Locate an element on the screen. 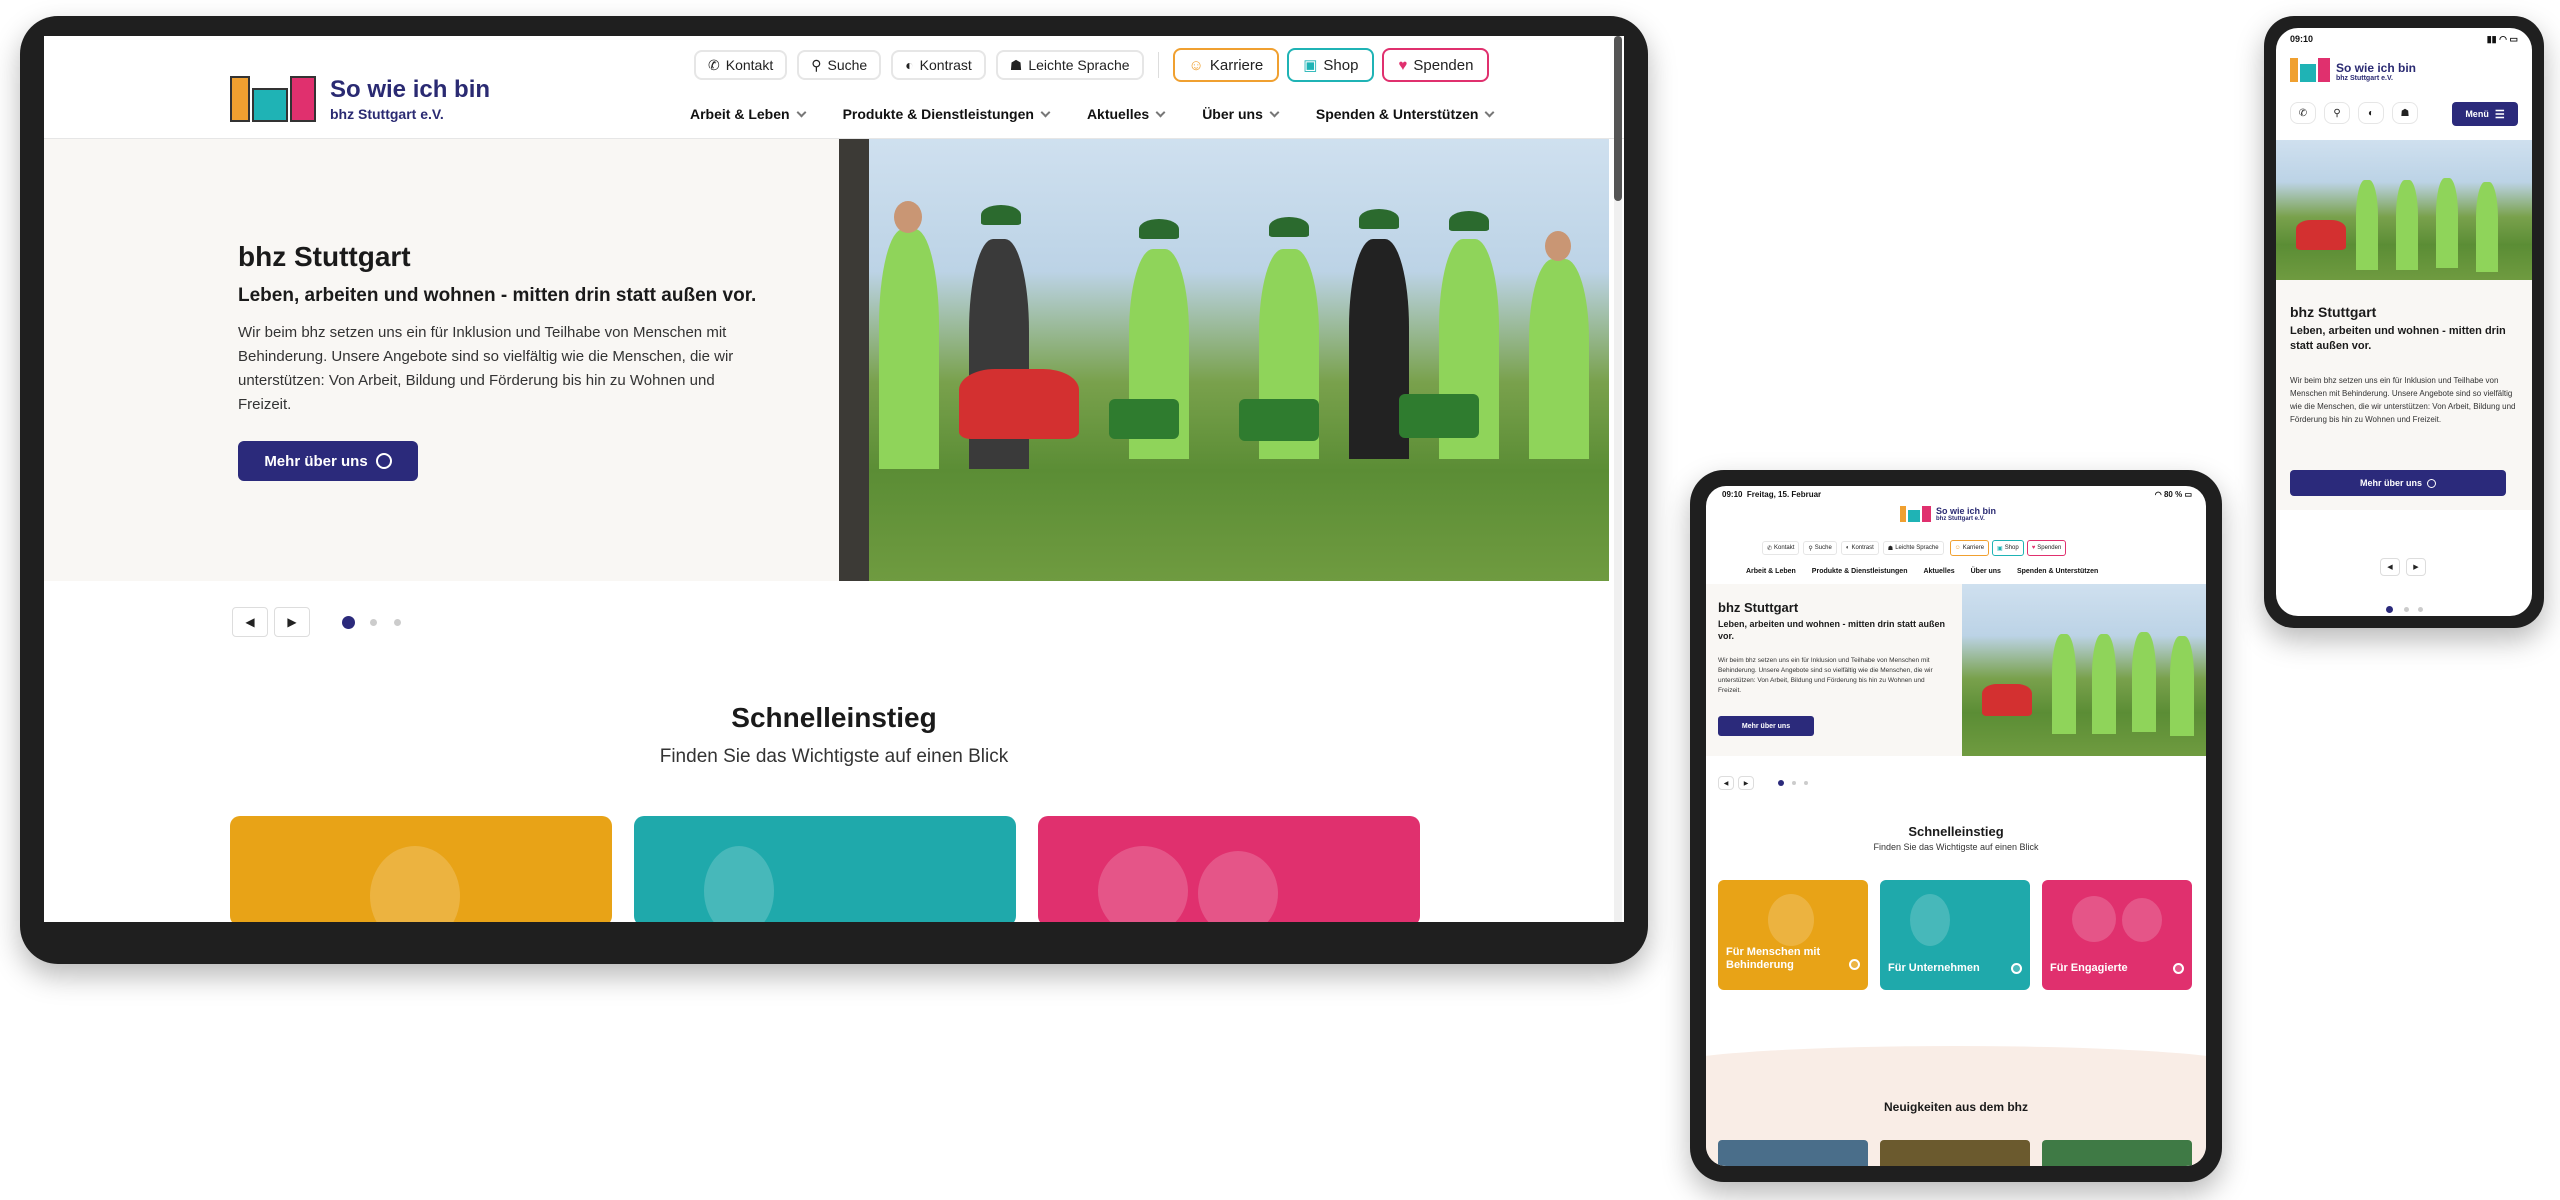 The height and width of the screenshot is (1200, 2560). card-engagierte: Für Engagierte is located at coordinates (2117, 935).